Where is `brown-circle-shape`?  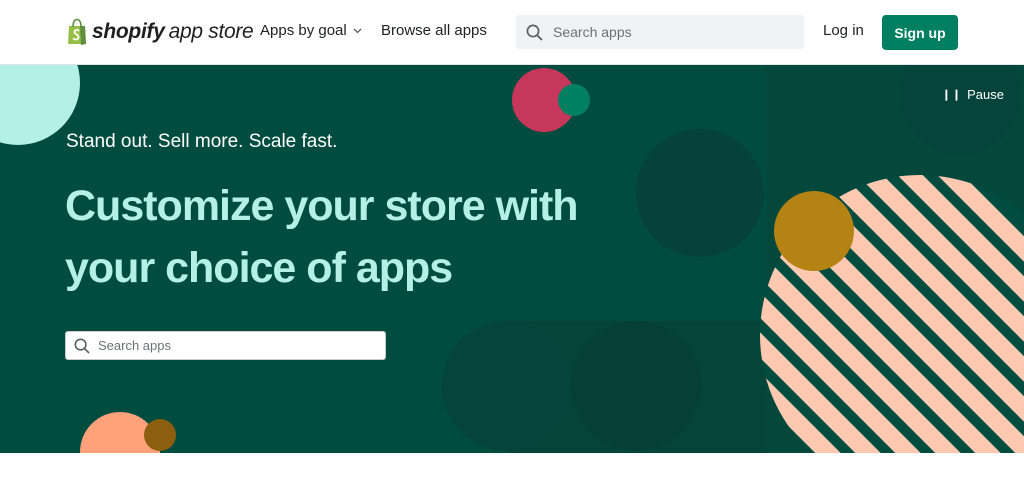 brown-circle-shape is located at coordinates (160, 435).